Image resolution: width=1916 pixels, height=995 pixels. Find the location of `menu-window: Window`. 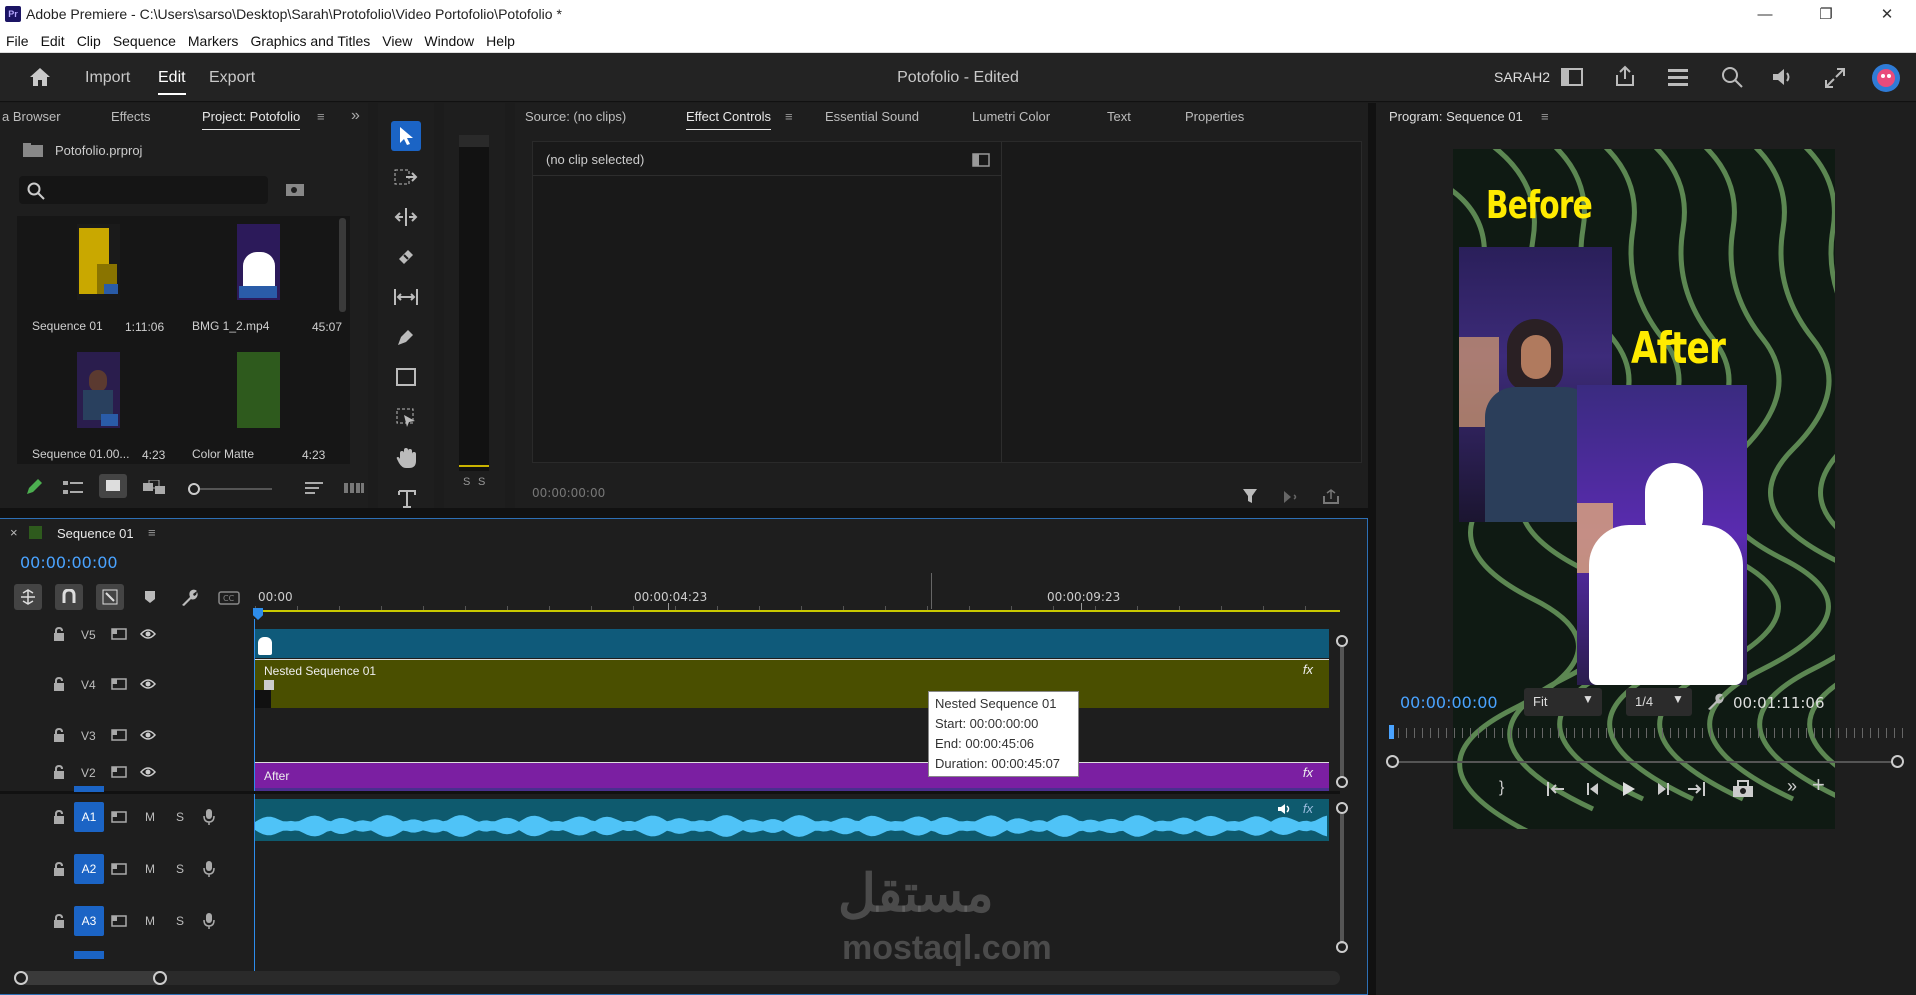

menu-window: Window is located at coordinates (449, 39).